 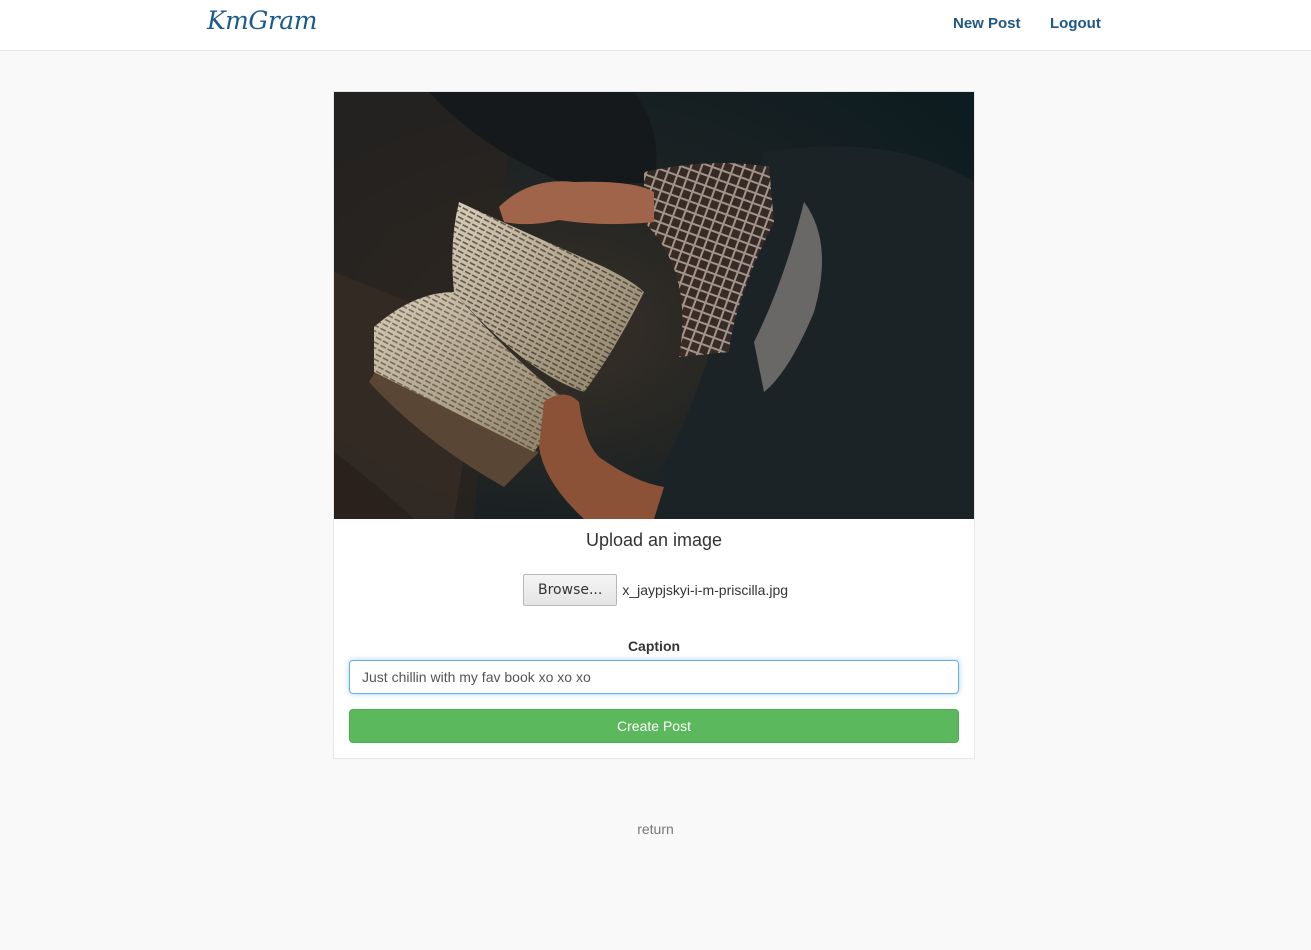 What do you see at coordinates (1075, 23) in the screenshot?
I see `logout-link: Logout` at bounding box center [1075, 23].